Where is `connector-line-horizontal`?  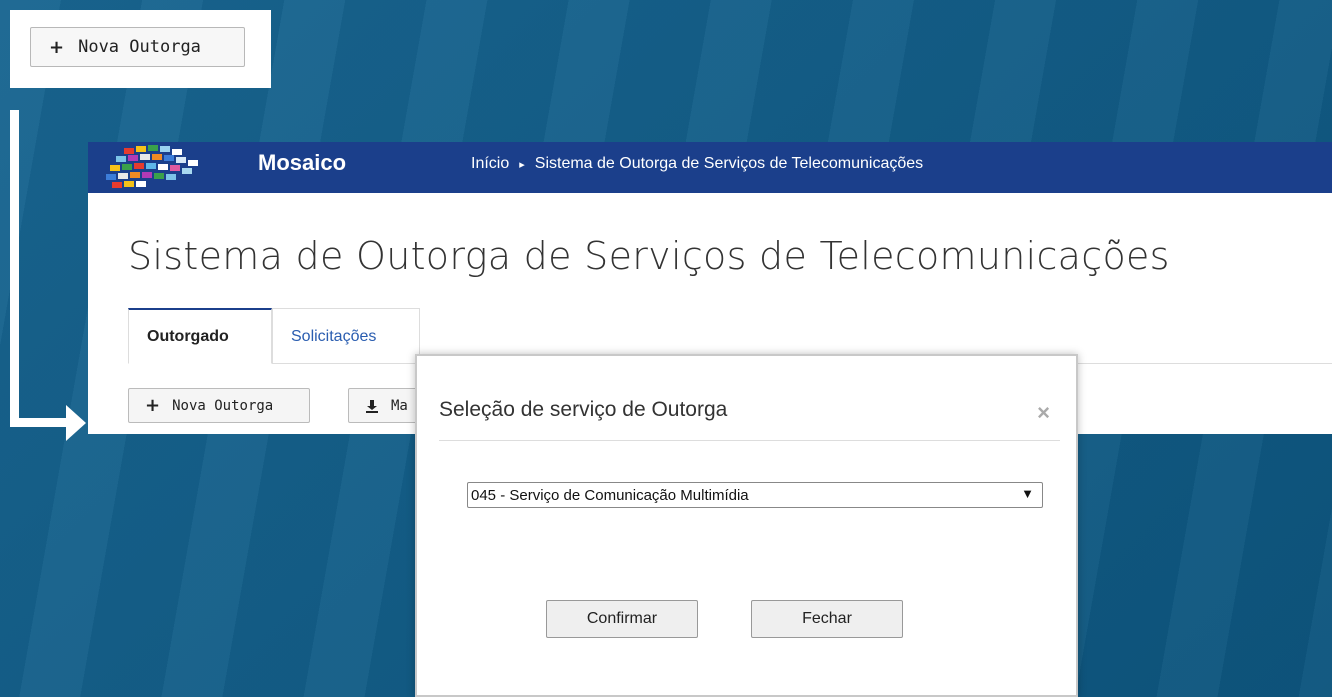
connector-line-horizontal is located at coordinates (40, 422).